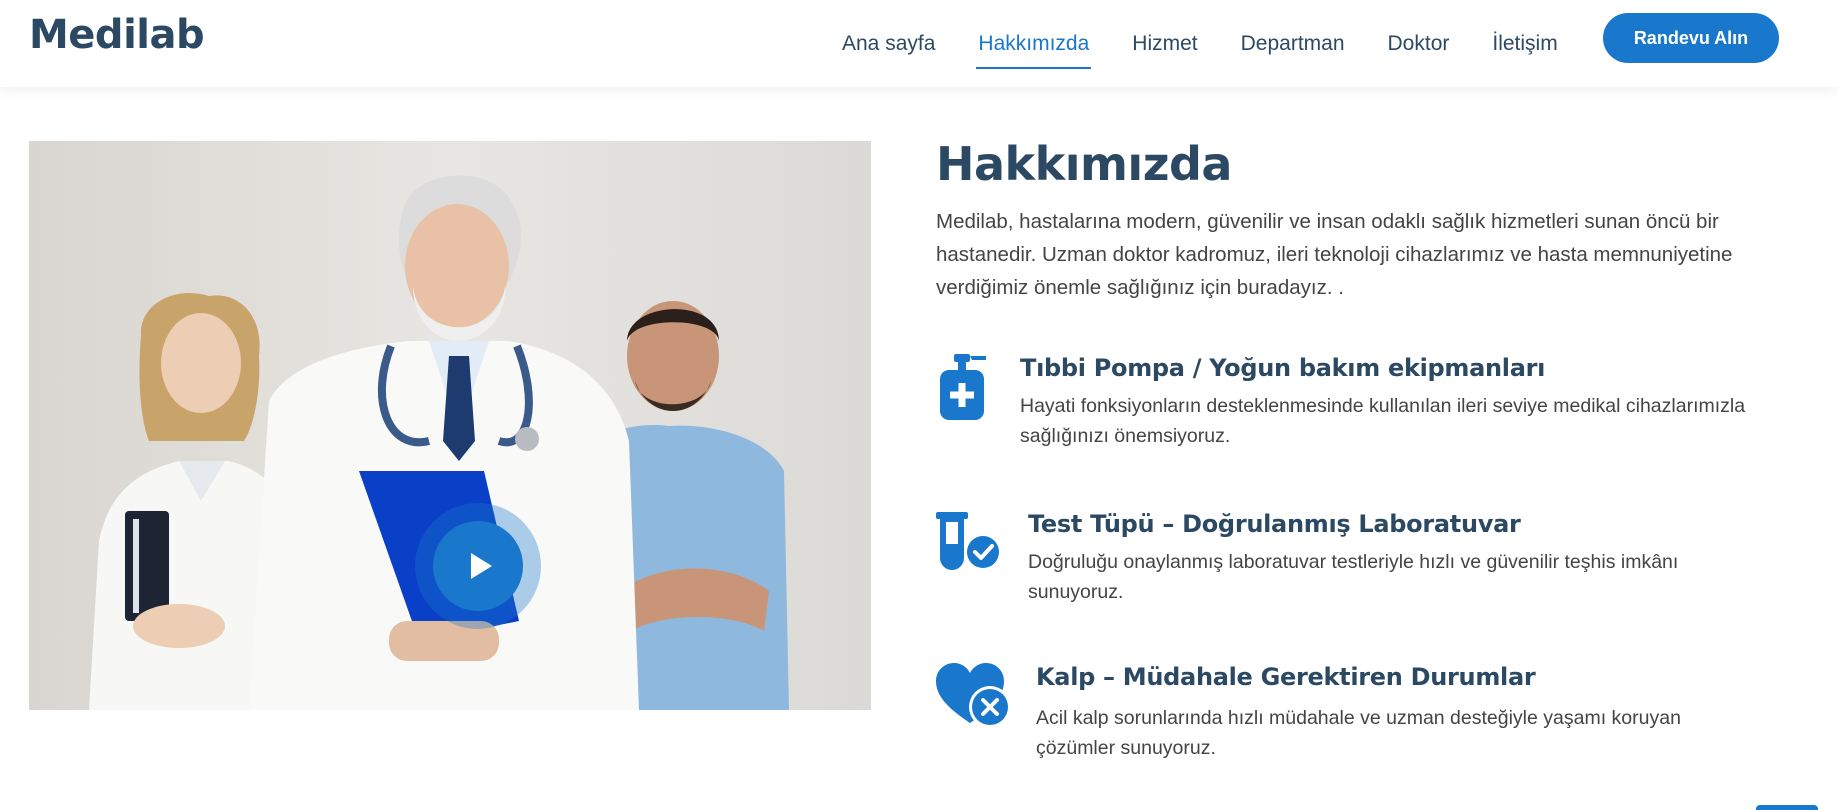 This screenshot has height=810, width=1838. Describe the element at coordinates (117, 35) in the screenshot. I see `site-logo: Medilab` at that location.